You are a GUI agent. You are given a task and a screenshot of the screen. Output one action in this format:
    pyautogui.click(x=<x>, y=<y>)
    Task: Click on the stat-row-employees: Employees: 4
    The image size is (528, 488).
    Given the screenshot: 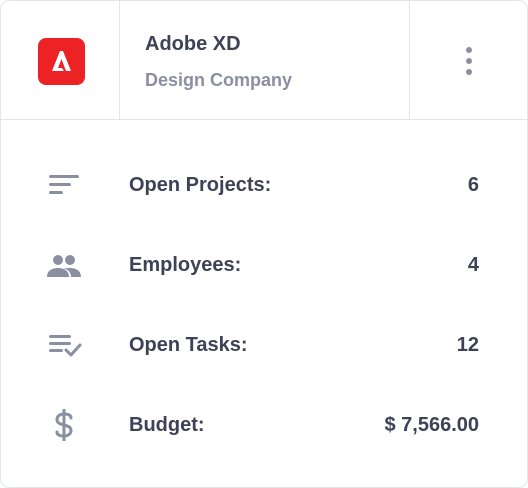 What is the action you would take?
    pyautogui.click(x=264, y=265)
    